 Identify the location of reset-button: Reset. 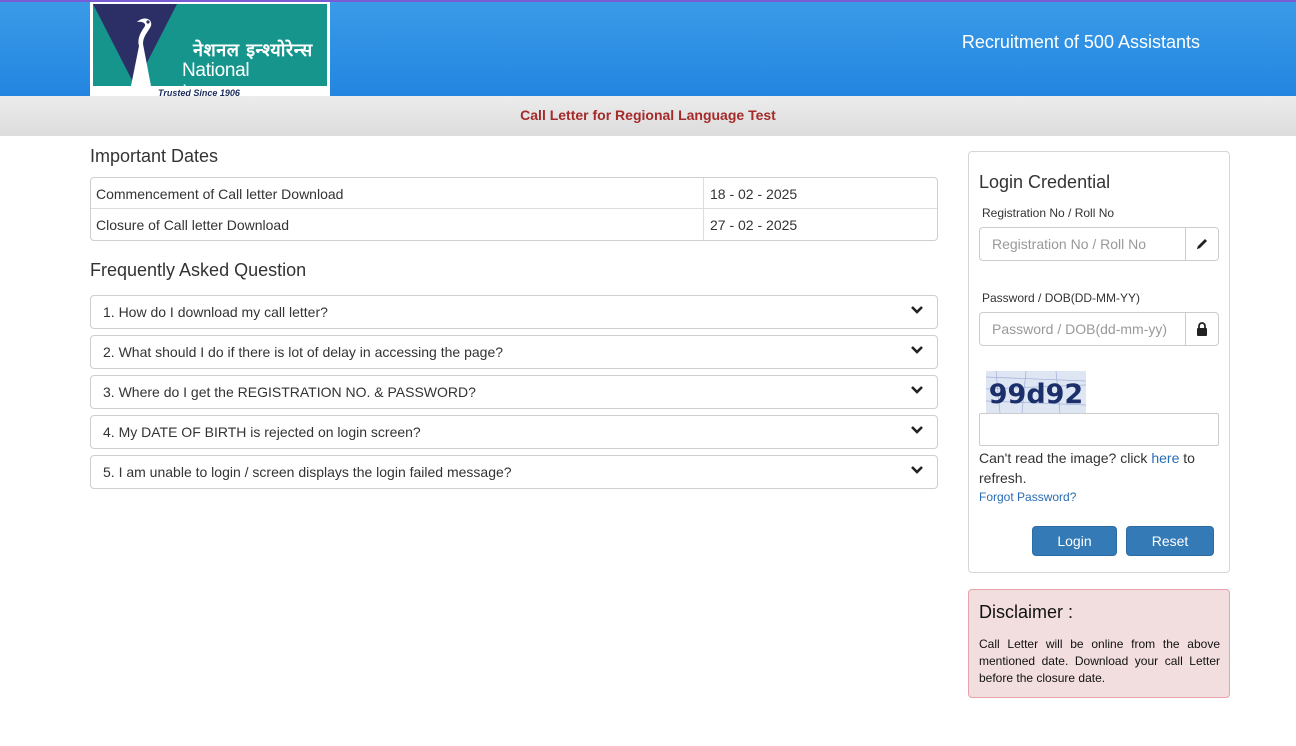
(1170, 541).